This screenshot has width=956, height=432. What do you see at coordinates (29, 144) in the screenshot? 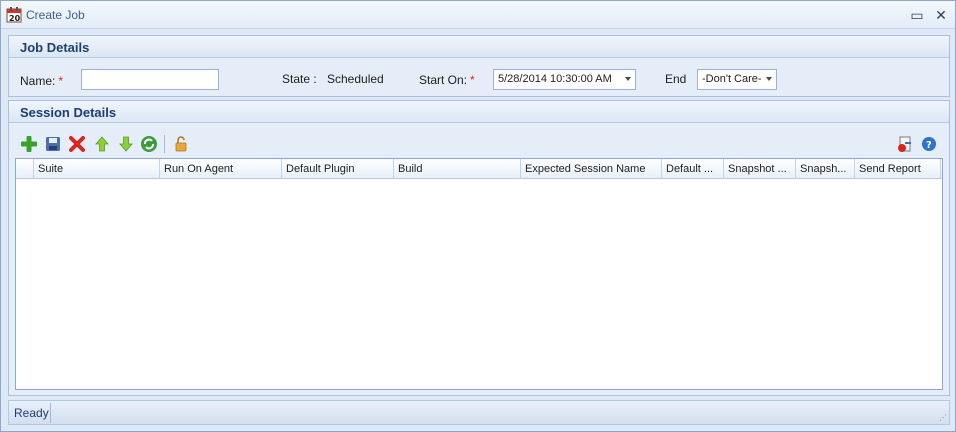
I see `add-icon` at bounding box center [29, 144].